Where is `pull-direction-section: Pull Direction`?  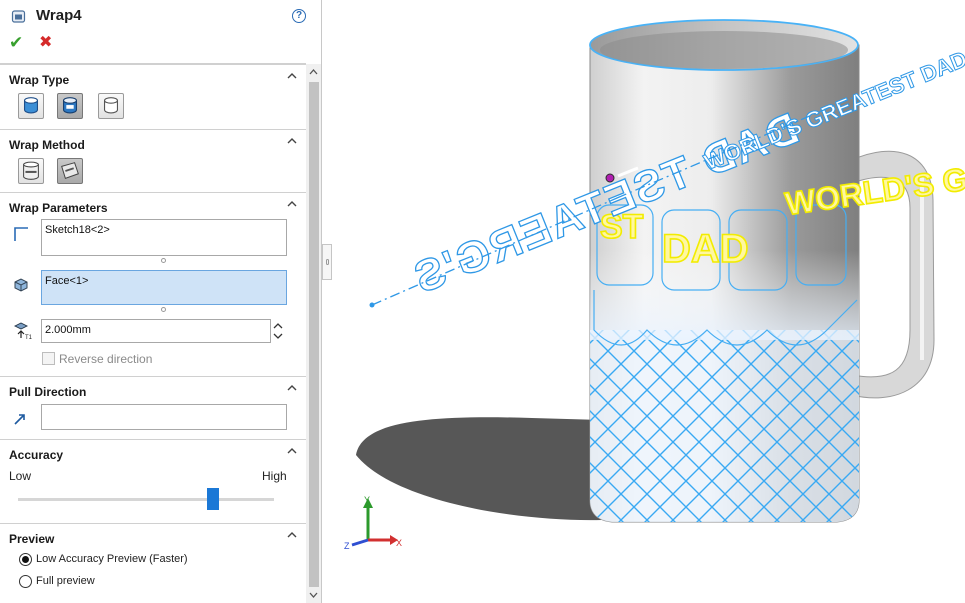 pull-direction-section: Pull Direction is located at coordinates (153, 407).